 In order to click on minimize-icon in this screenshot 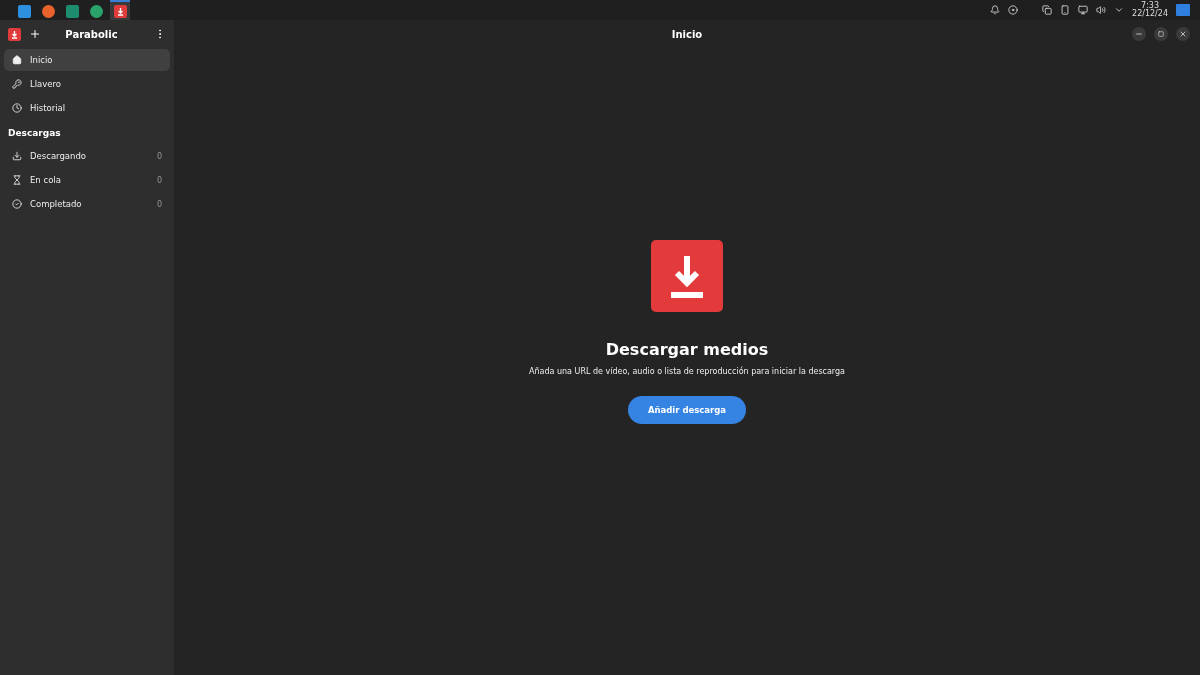, I will do `click(1139, 34)`.